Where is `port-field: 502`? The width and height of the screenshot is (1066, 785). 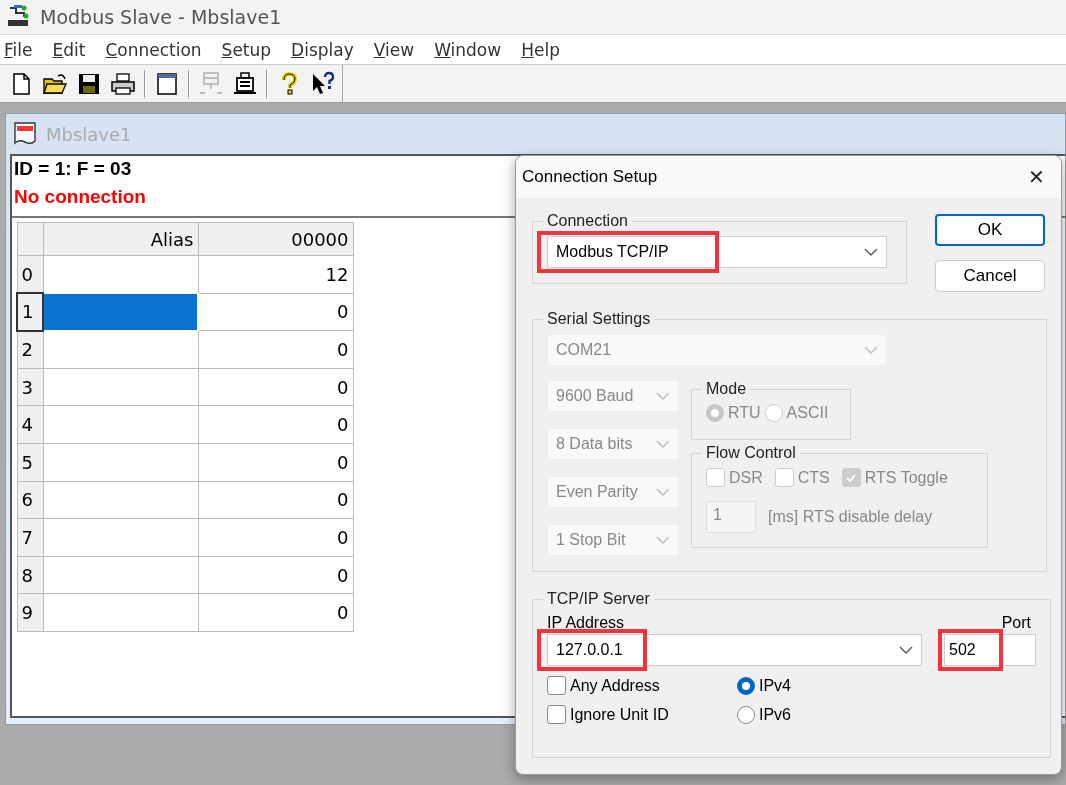
port-field: 502 is located at coordinates (990, 650).